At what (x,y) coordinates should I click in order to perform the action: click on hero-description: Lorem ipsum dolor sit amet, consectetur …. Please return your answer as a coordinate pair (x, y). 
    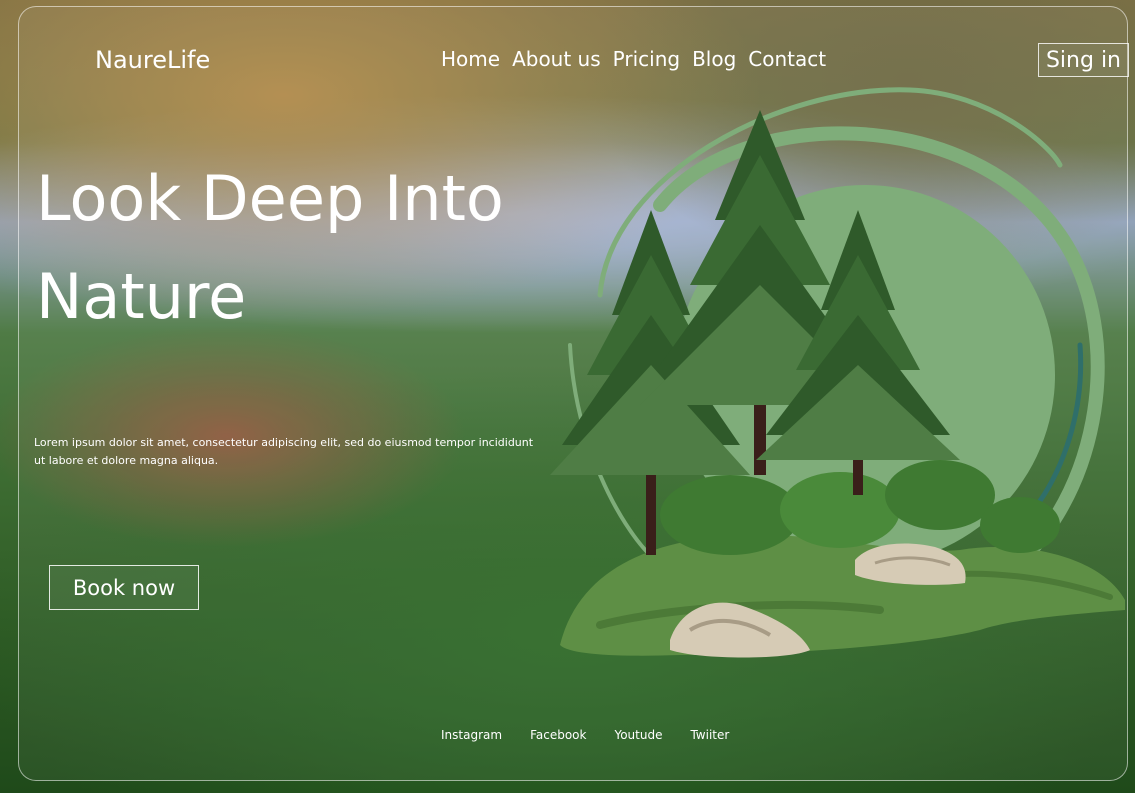
    Looking at the image, I should click on (284, 451).